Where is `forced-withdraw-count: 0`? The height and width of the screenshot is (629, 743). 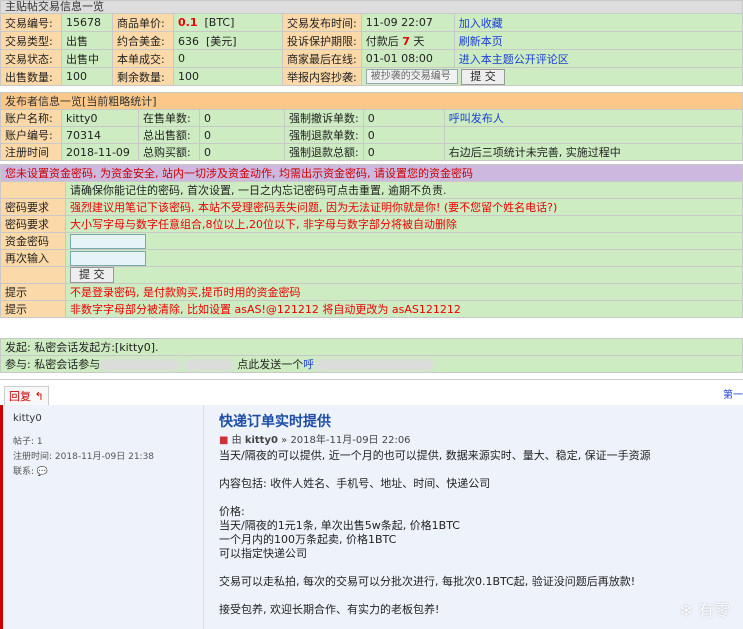
forced-withdraw-count: 0 is located at coordinates (403, 118).